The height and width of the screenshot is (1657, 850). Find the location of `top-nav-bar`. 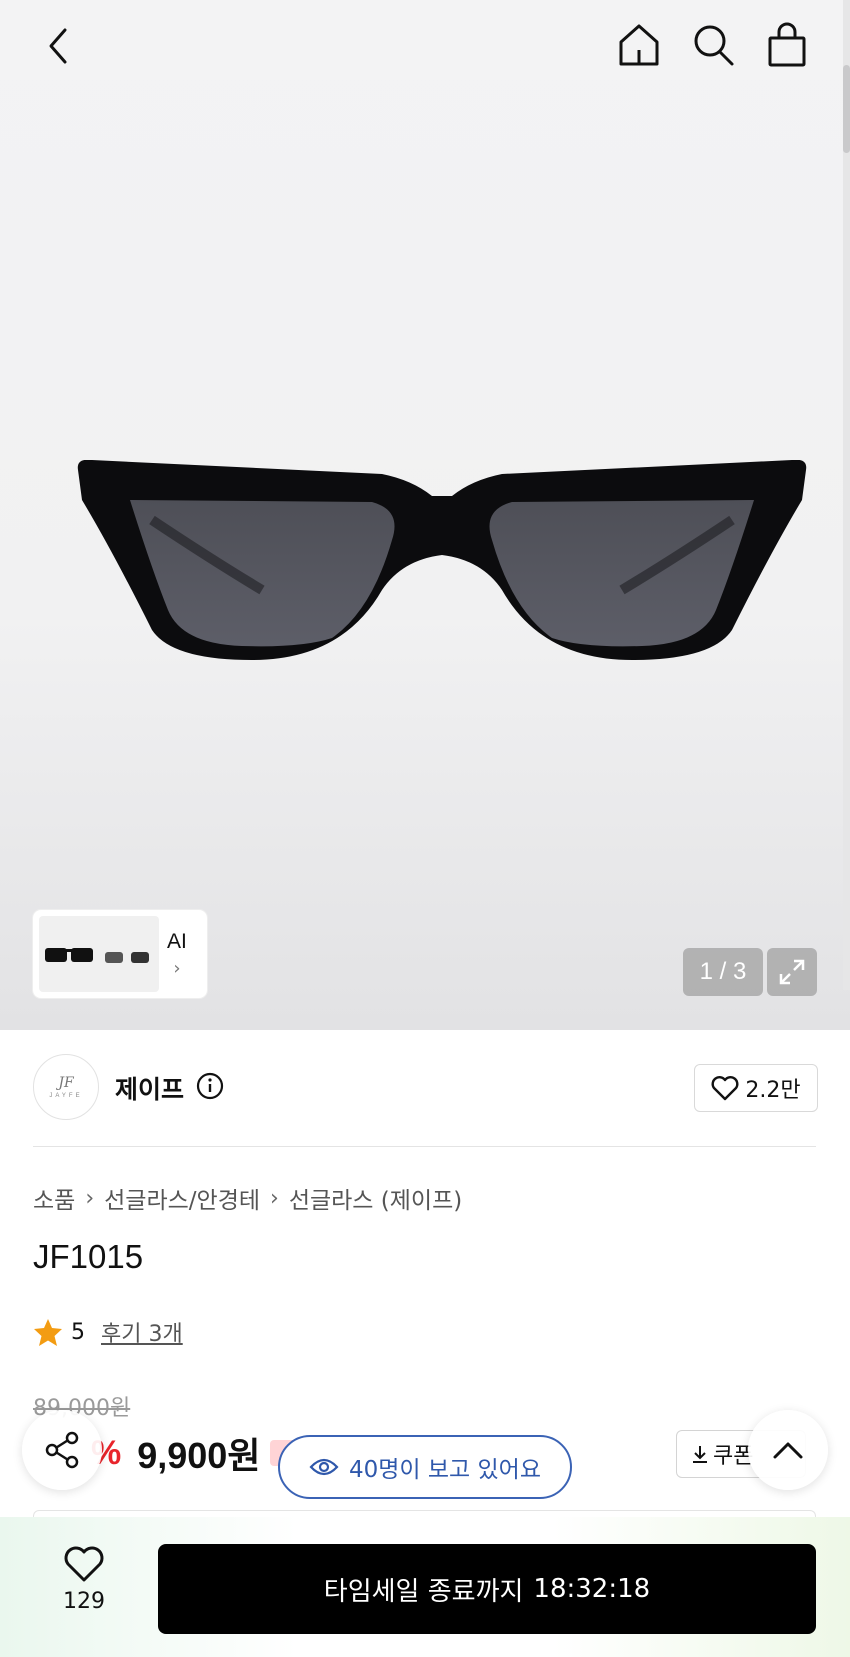

top-nav-bar is located at coordinates (425, 46).